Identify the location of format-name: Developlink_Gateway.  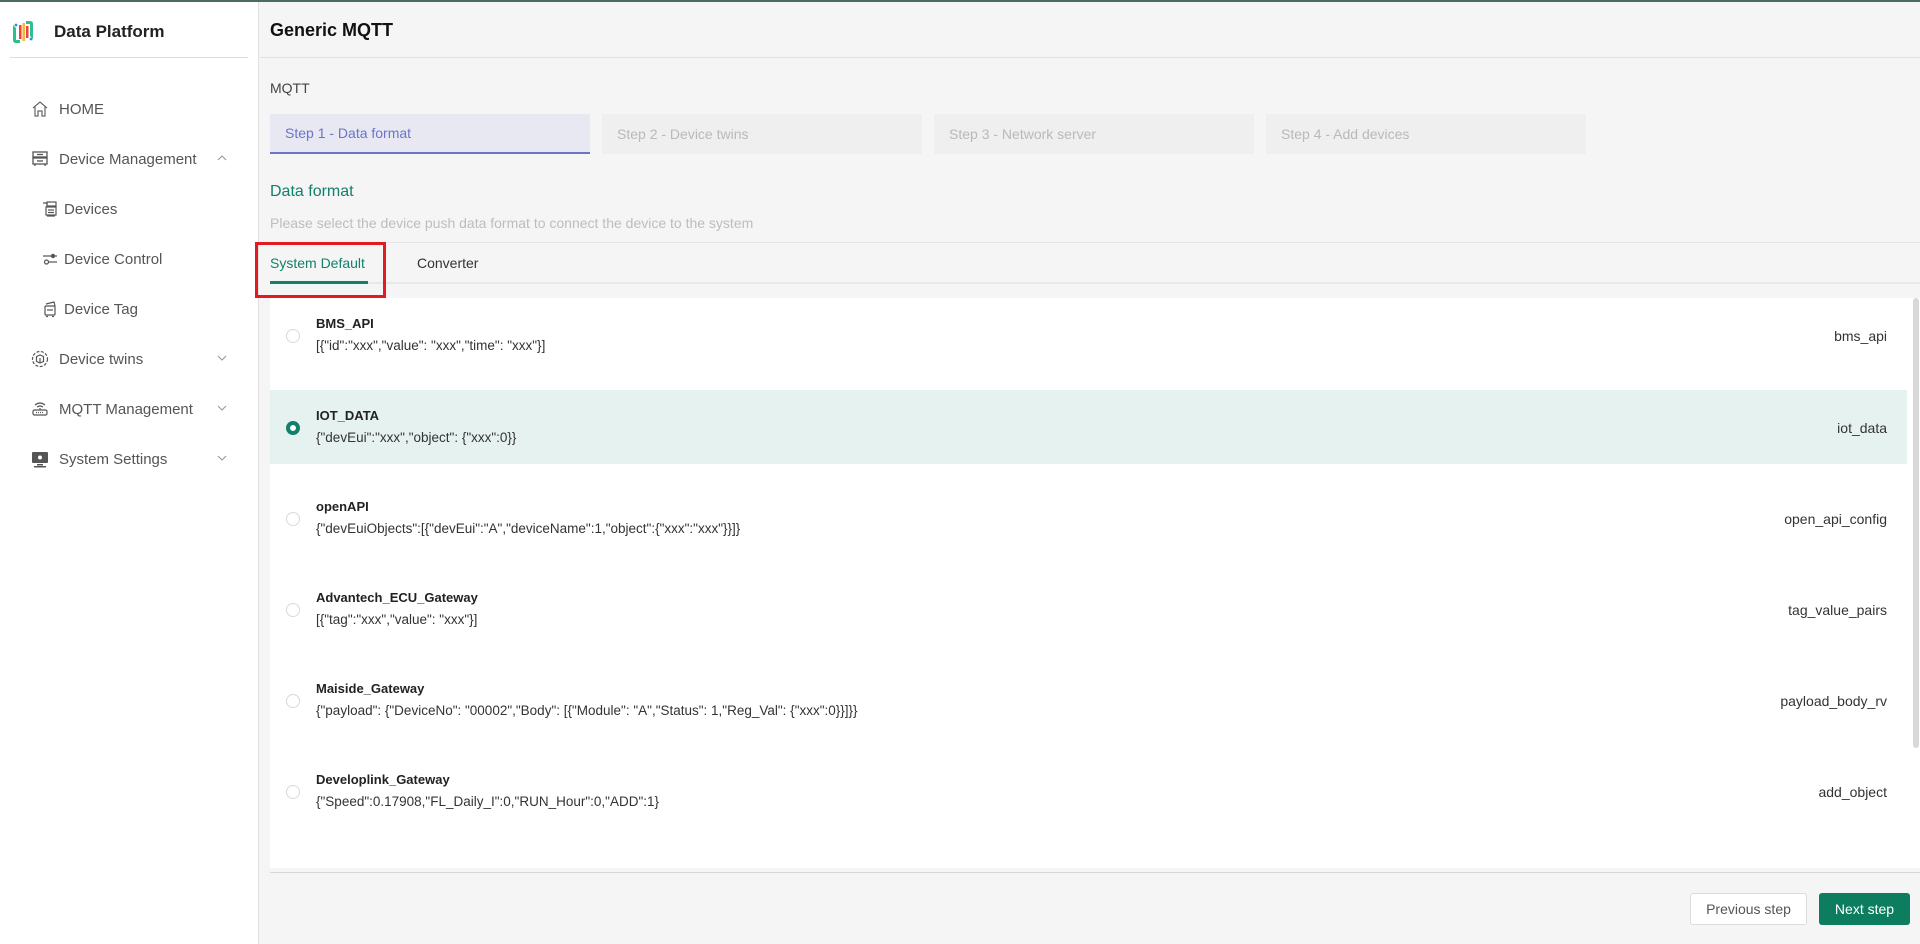
(383, 779).